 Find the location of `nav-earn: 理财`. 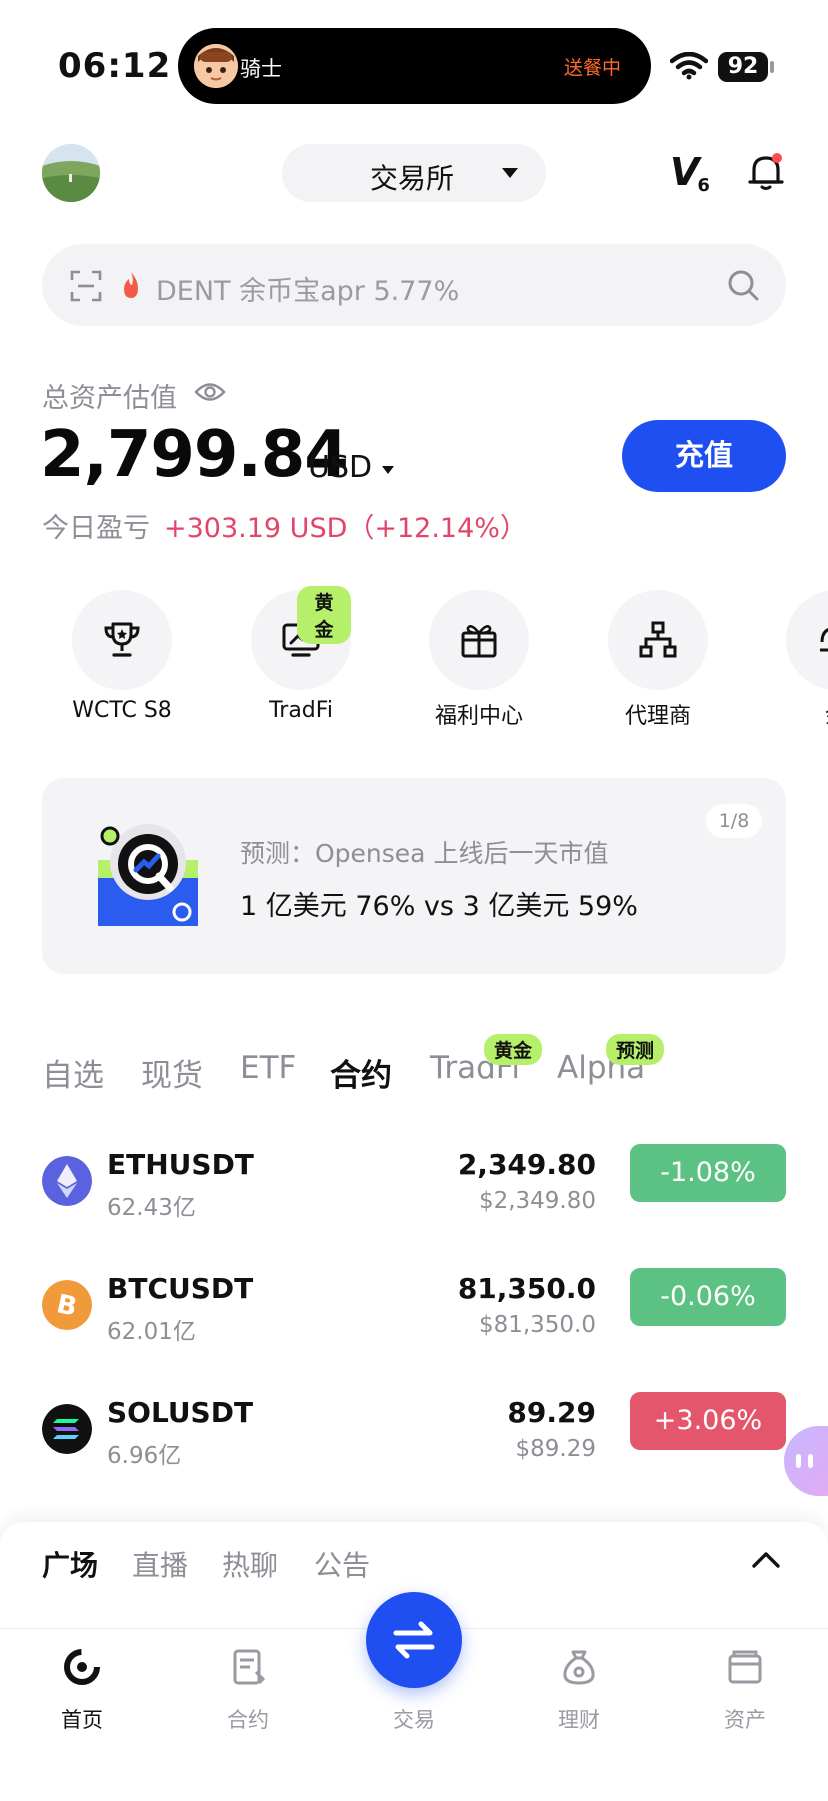

nav-earn: 理财 is located at coordinates (579, 1703).